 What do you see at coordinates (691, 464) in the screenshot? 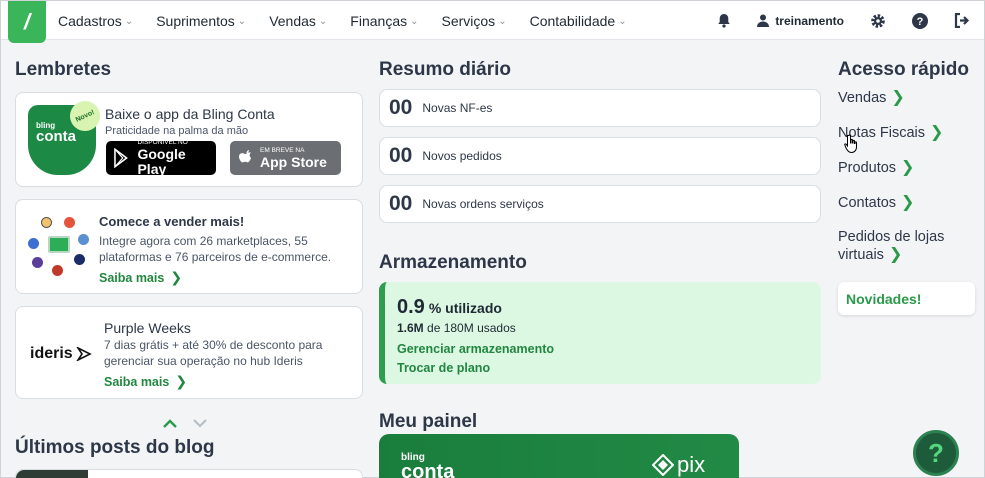
I see `pix-text: pix` at bounding box center [691, 464].